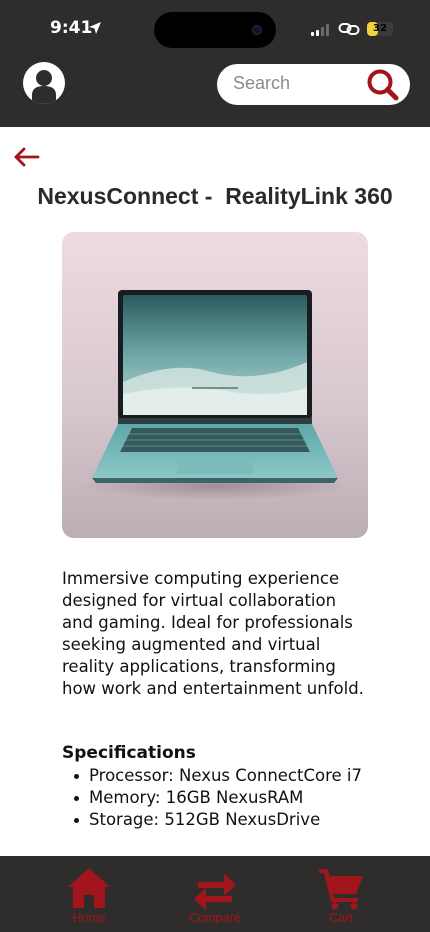 The image size is (430, 932). Describe the element at coordinates (341, 918) in the screenshot. I see `nav-cart-label: Cart` at that location.